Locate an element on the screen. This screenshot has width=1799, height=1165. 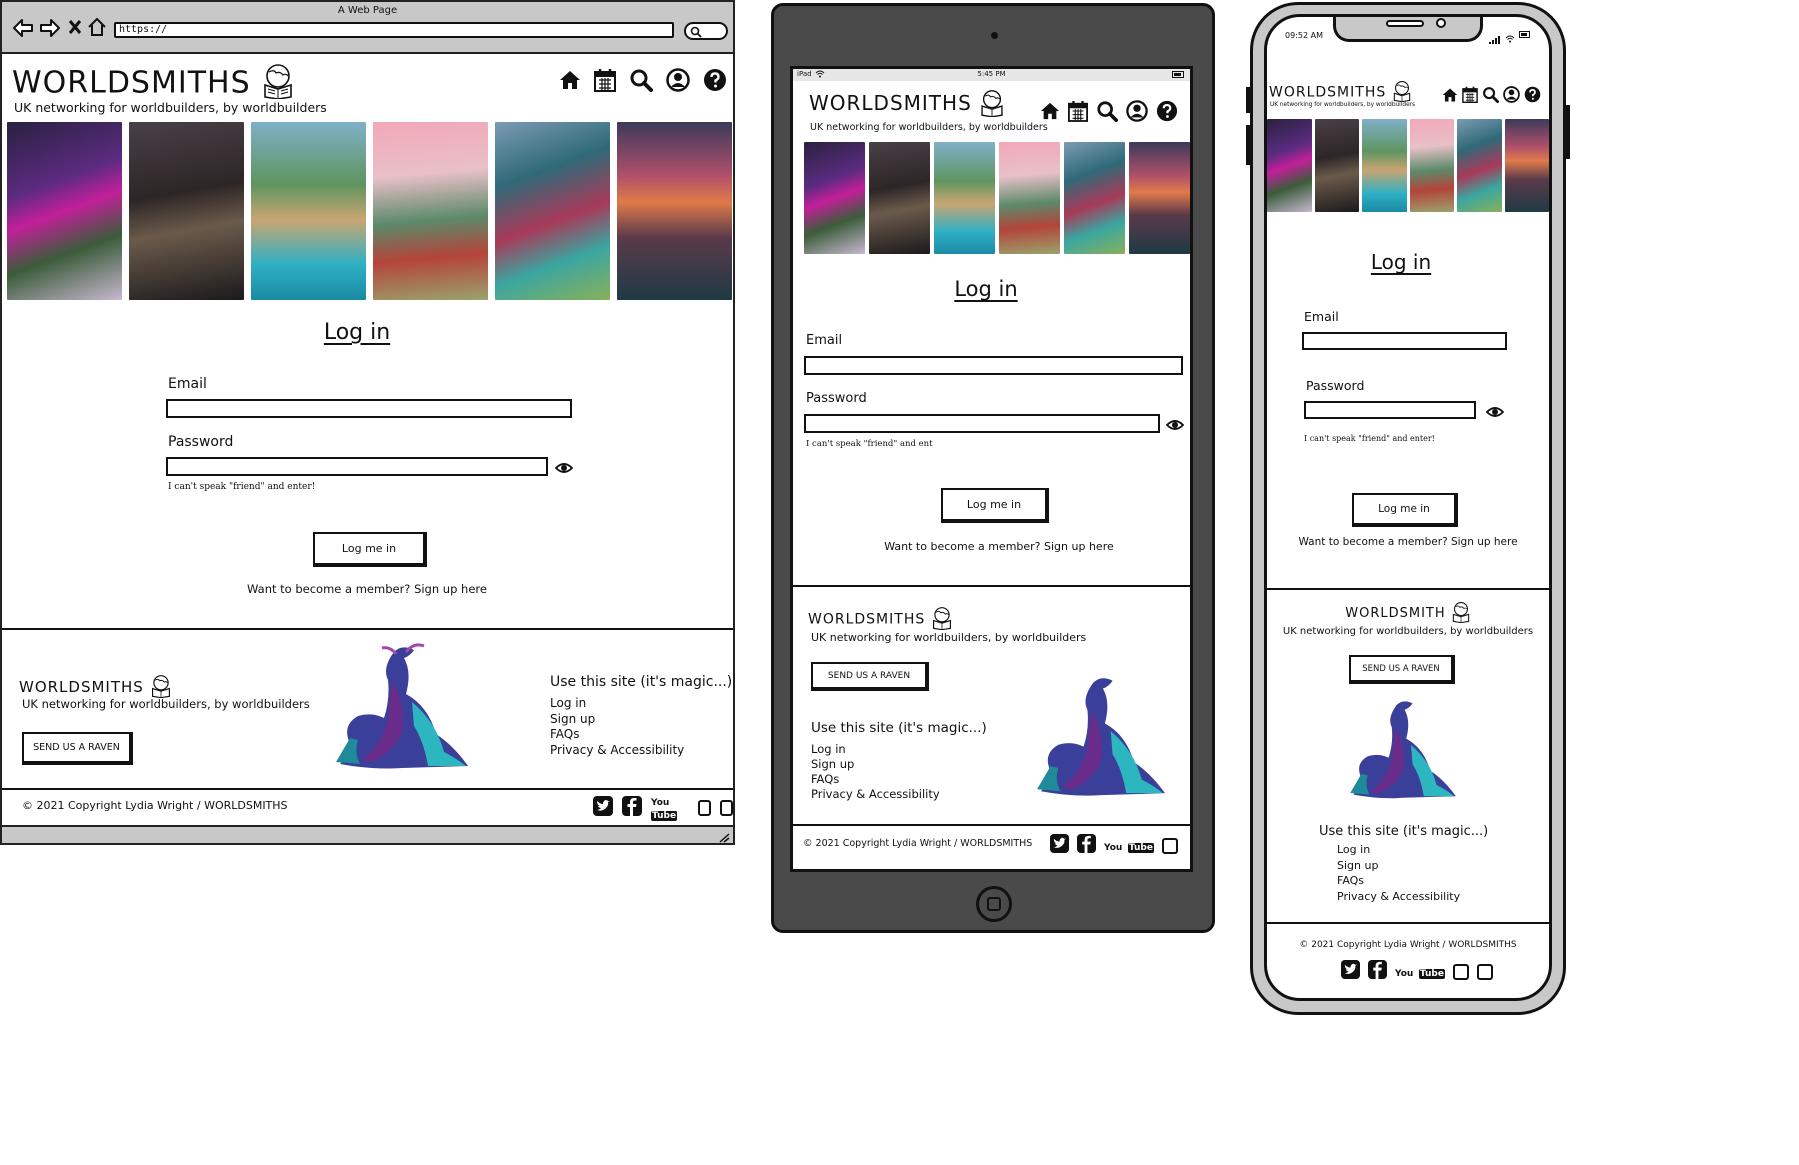
home-outline-icon is located at coordinates (97, 29).